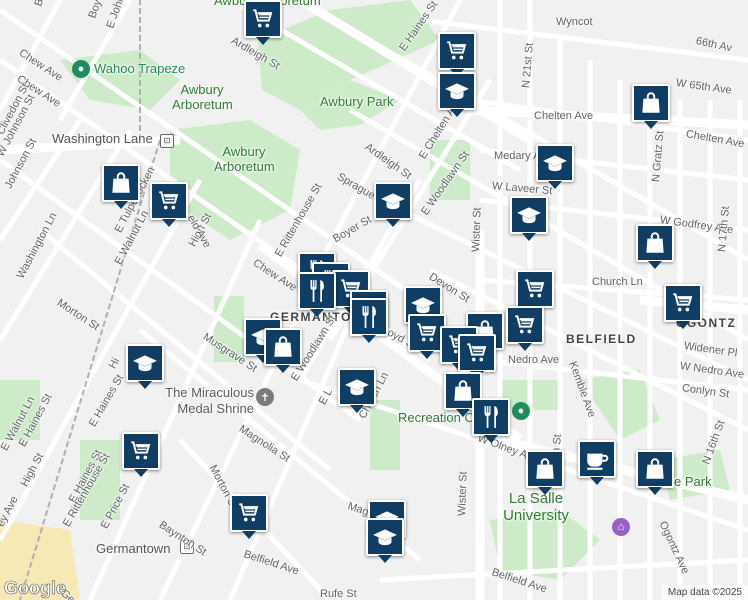 Image resolution: width=748 pixels, height=600 pixels. I want to click on street-label: Church Ln, so click(617, 282).